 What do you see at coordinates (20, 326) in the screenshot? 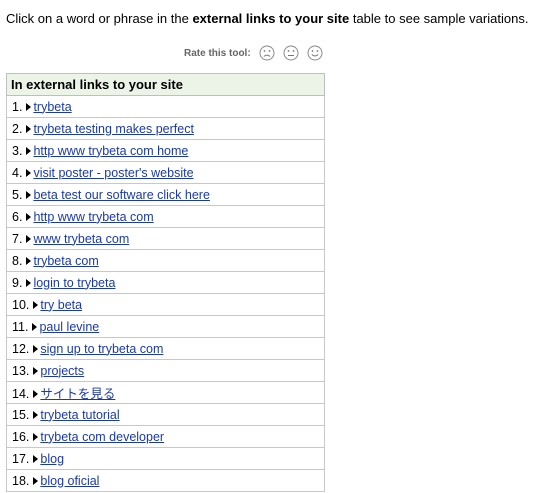
I see `row-number: 11.` at bounding box center [20, 326].